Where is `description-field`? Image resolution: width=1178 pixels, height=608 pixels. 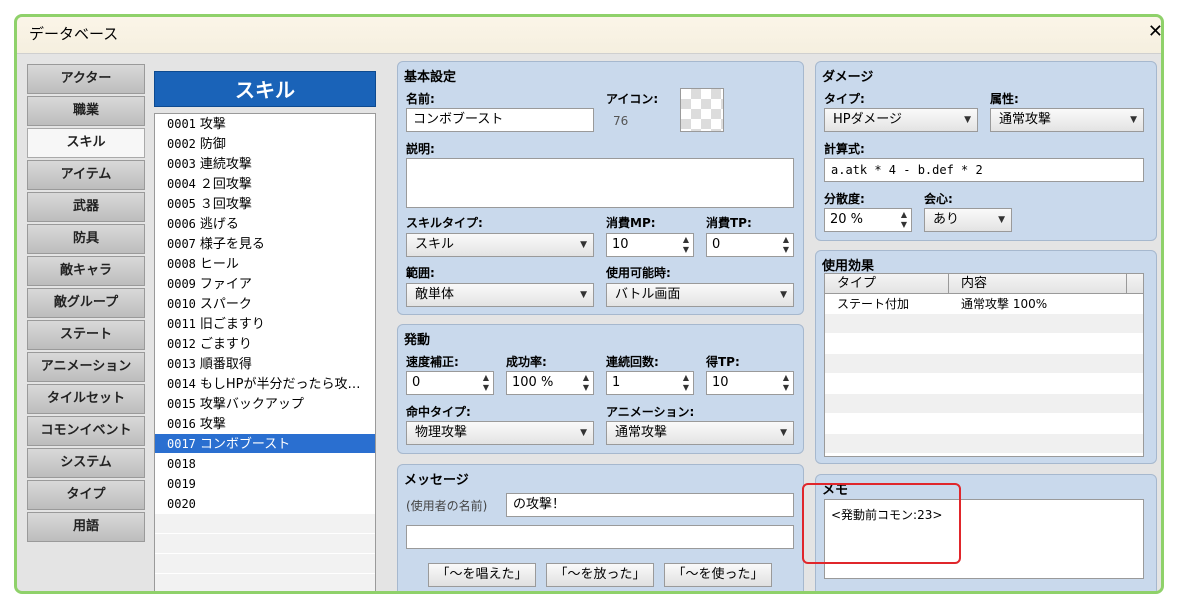 description-field is located at coordinates (600, 183).